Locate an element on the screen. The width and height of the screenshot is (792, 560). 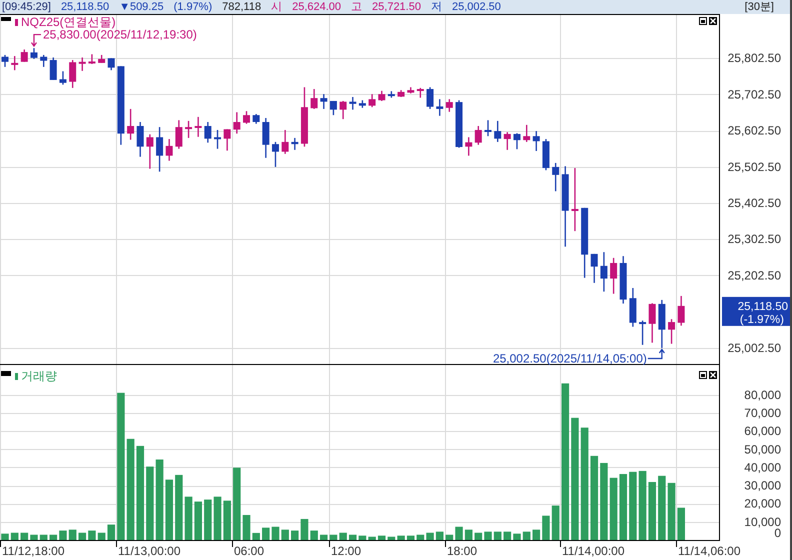
quote-text: 25,002.50 is located at coordinates (476, 7).